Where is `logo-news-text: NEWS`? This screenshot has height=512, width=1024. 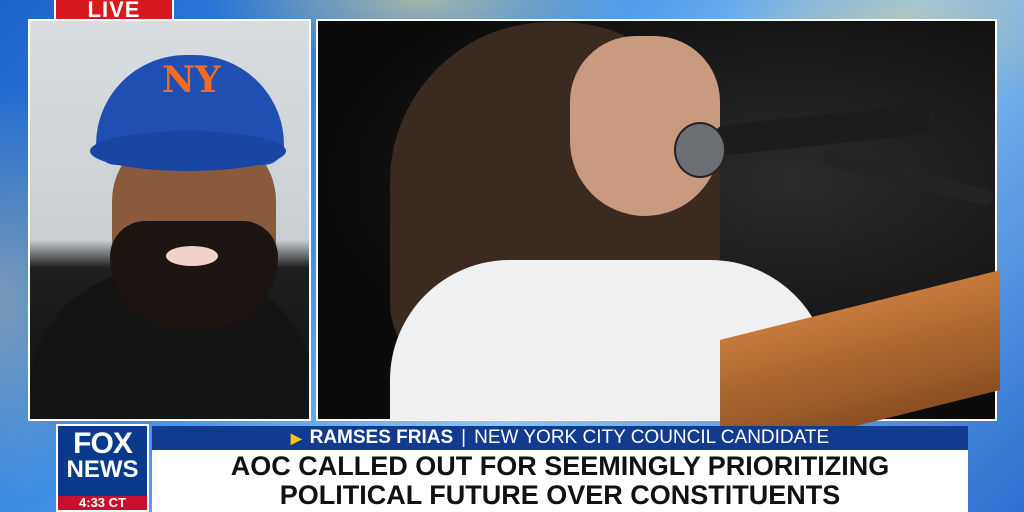
logo-news-text: NEWS is located at coordinates (102, 469).